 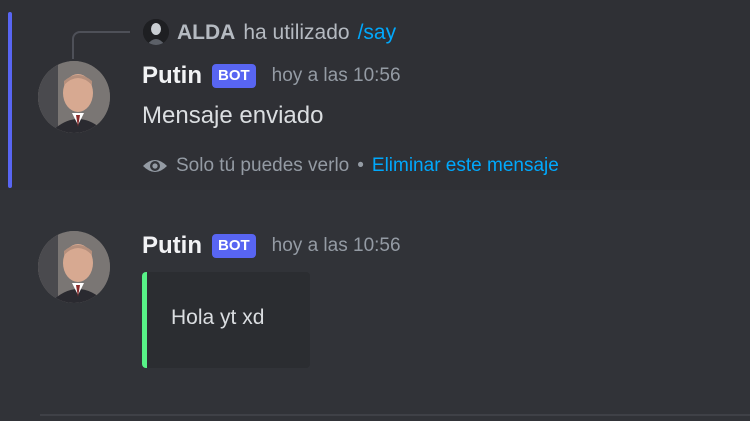 I want to click on embed-description: Hola yt xd, so click(x=218, y=317).